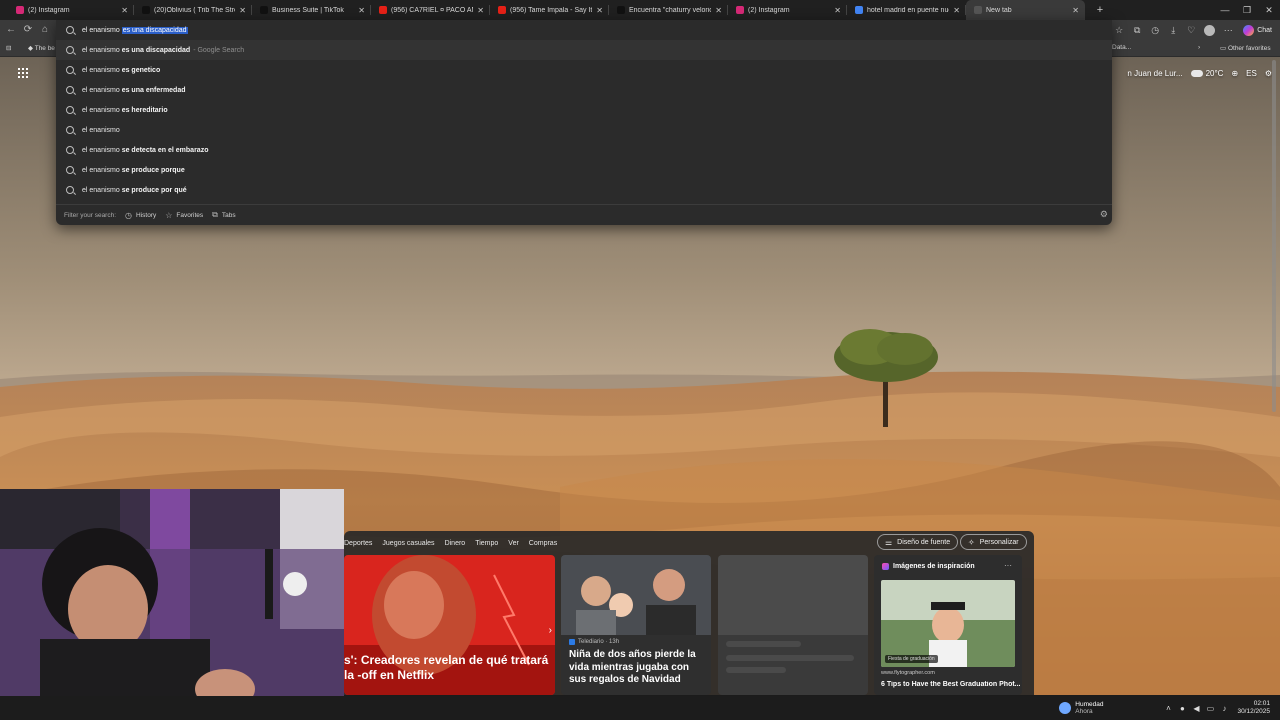 The width and height of the screenshot is (1280, 720). I want to click on feed-design-button: ⚌ Diseño de fuente, so click(918, 542).